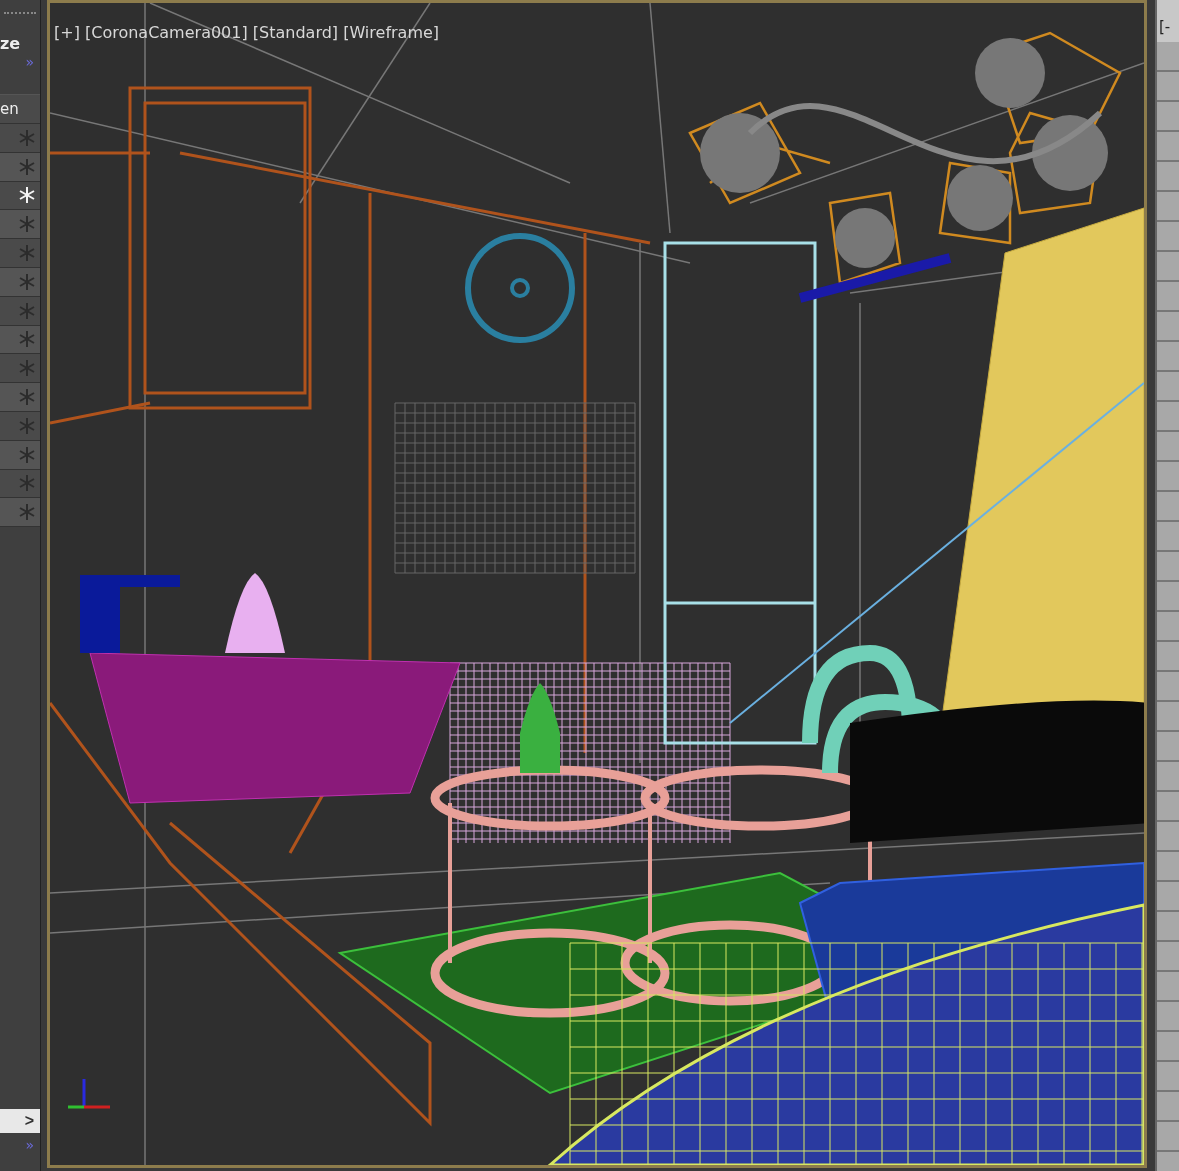 The image size is (1179, 1171). I want to click on panel-title-text: ze, so click(11, 43).